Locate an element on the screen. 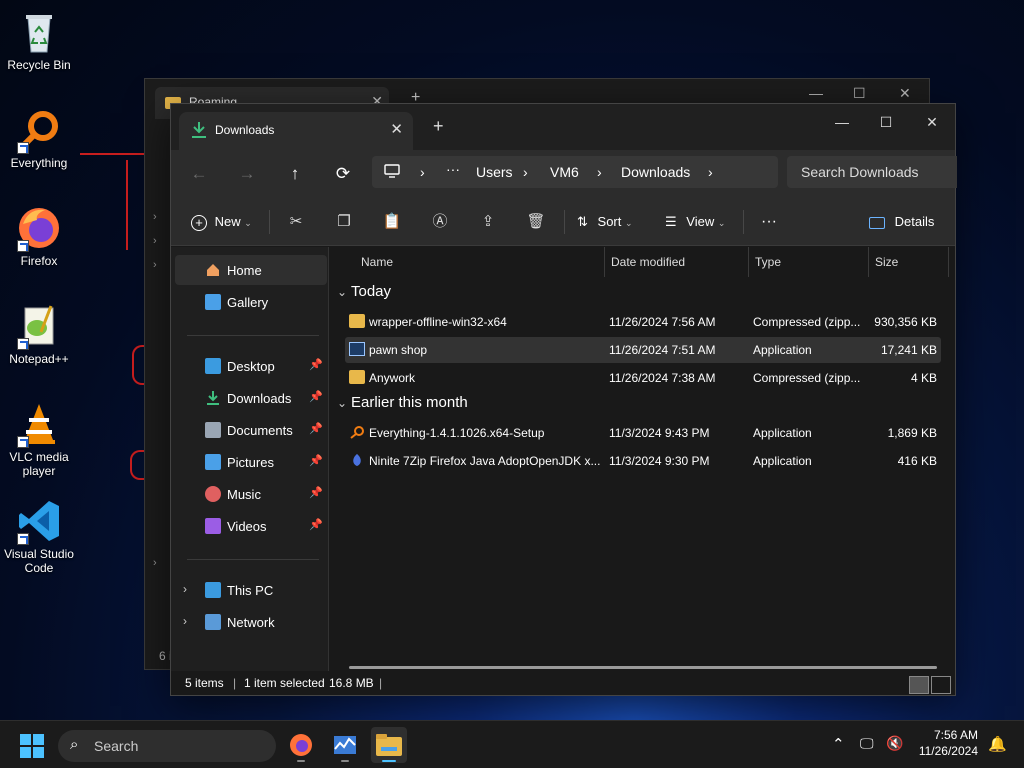  taskbar-file-explorer is located at coordinates (389, 745).